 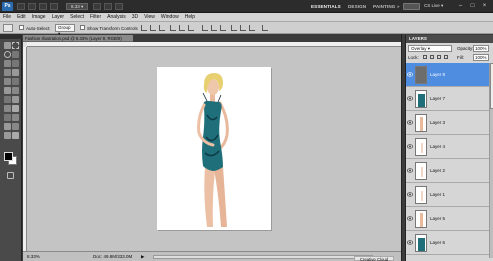 What do you see at coordinates (170, 17) in the screenshot?
I see `menu-window: Window` at bounding box center [170, 17].